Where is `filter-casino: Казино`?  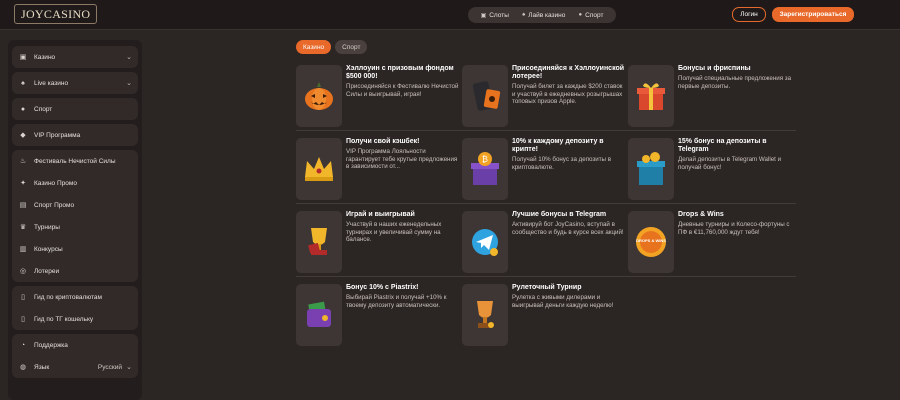
filter-casino: Казино is located at coordinates (314, 47).